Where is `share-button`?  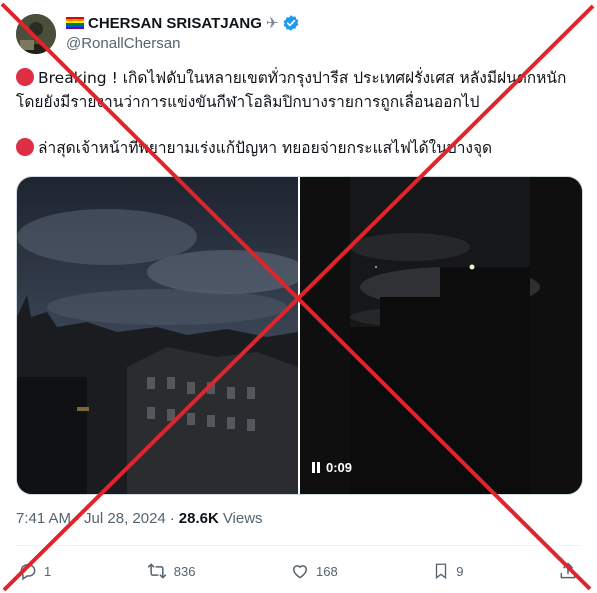
share-button is located at coordinates (568, 571).